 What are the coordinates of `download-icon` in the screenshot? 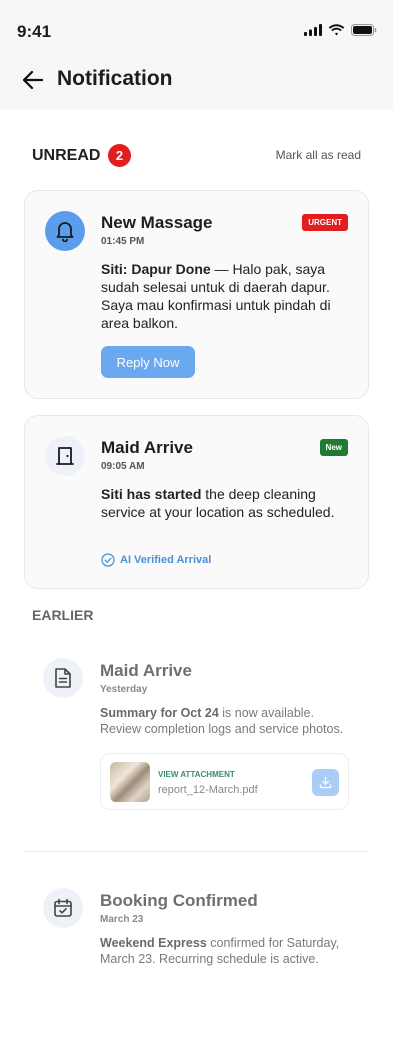 It's located at (325, 782).